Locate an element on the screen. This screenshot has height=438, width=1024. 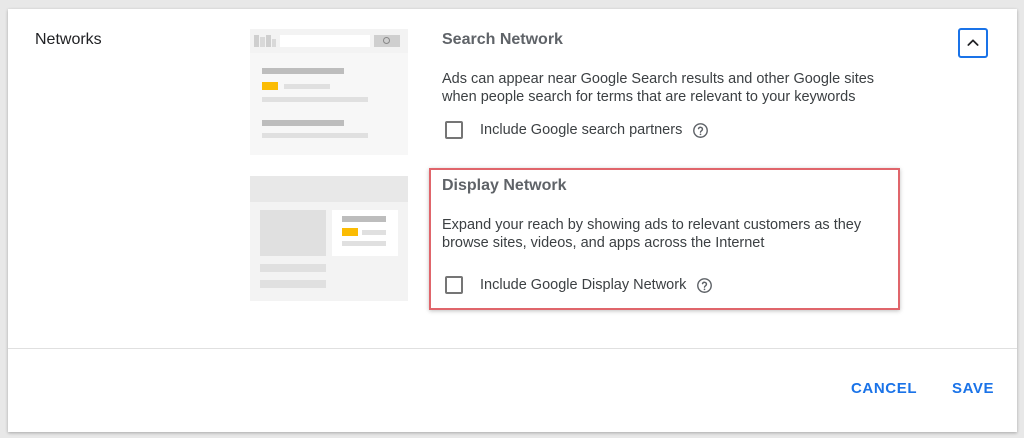
section-title: Networks is located at coordinates (68, 39).